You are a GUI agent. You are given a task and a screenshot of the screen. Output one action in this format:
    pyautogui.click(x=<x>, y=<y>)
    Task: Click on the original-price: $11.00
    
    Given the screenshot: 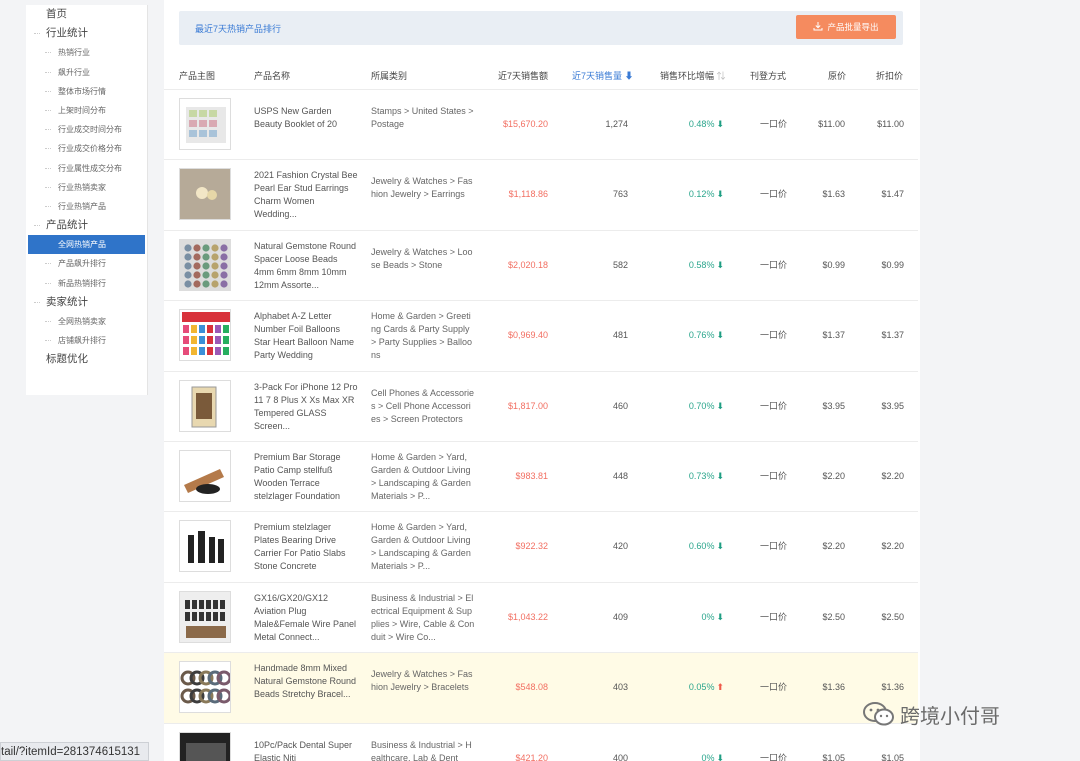 What is the action you would take?
    pyautogui.click(x=831, y=124)
    